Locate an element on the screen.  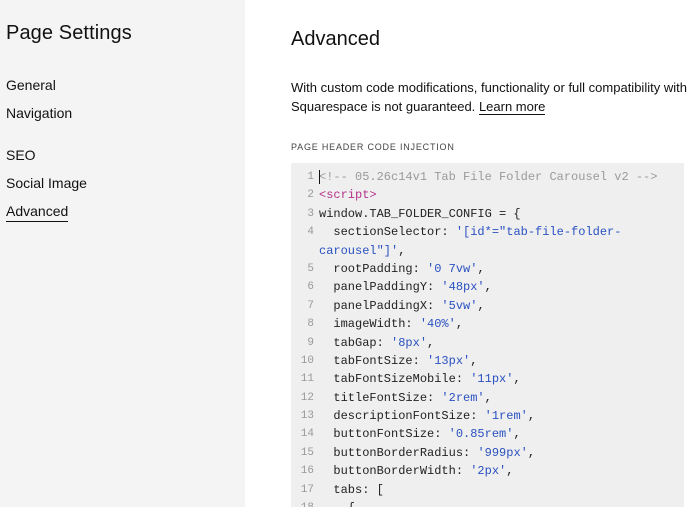
code-token: '0 7vw' is located at coordinates (452, 268).